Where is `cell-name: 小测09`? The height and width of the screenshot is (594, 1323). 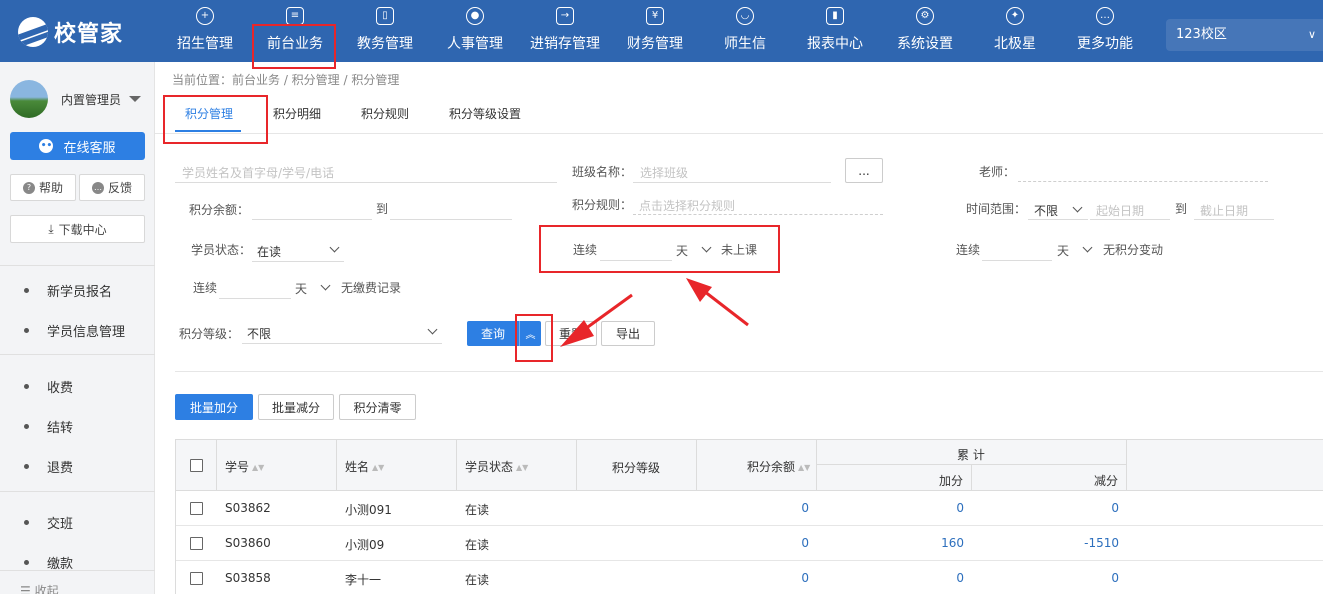
cell-name: 小测09 is located at coordinates (364, 544).